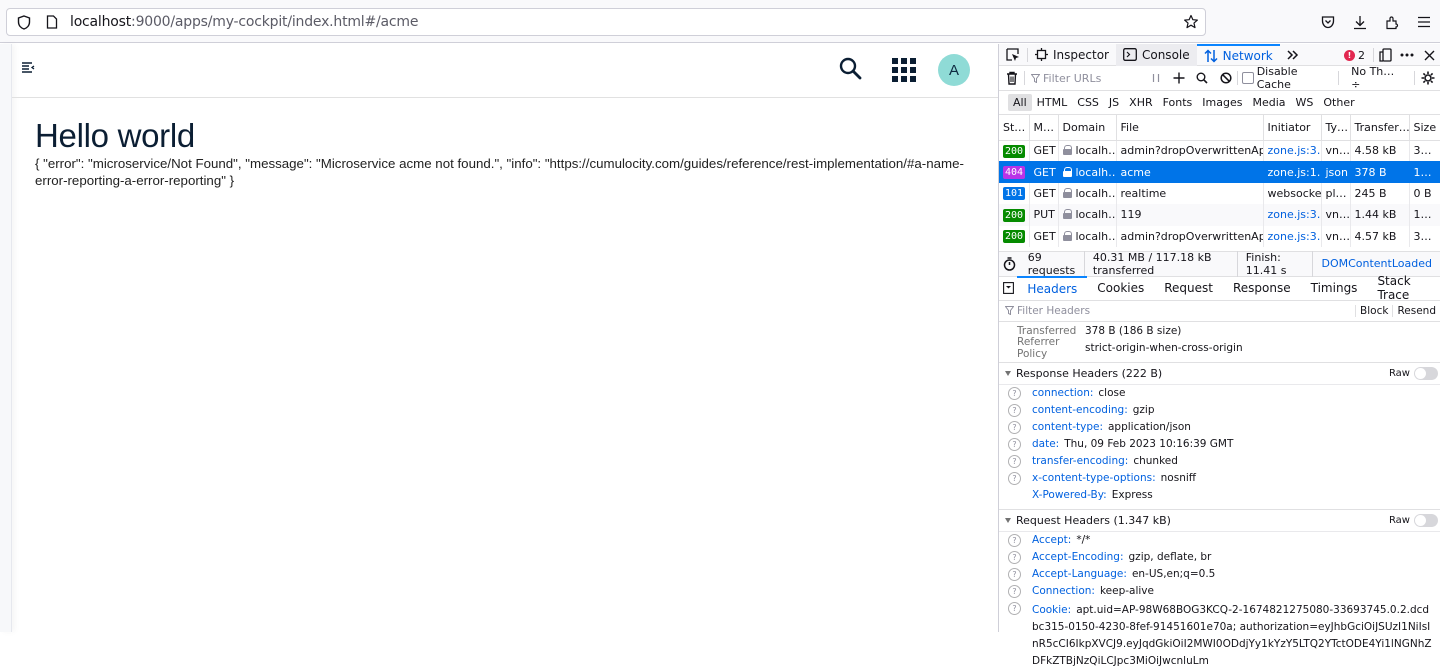 The height and width of the screenshot is (670, 1440). What do you see at coordinates (1178, 477) in the screenshot?
I see `header-value: nosniff` at bounding box center [1178, 477].